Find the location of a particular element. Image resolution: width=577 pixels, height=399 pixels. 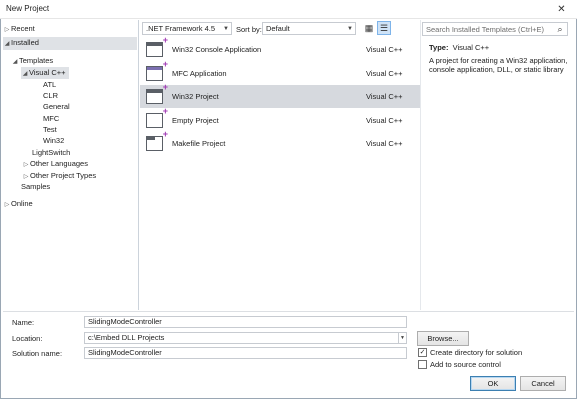

tree-node-label: Recent is located at coordinates (23, 28).